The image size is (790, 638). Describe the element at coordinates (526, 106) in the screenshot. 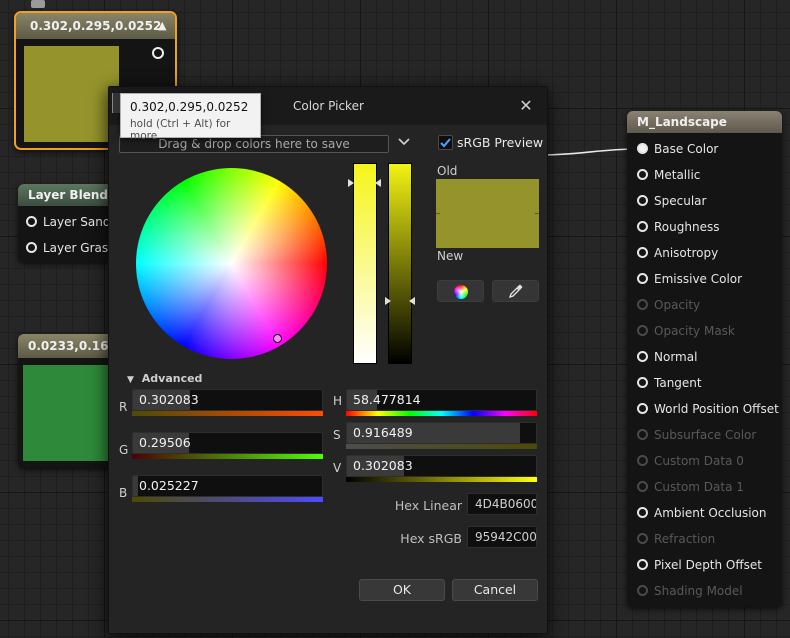

I see `close-button: ✕` at that location.